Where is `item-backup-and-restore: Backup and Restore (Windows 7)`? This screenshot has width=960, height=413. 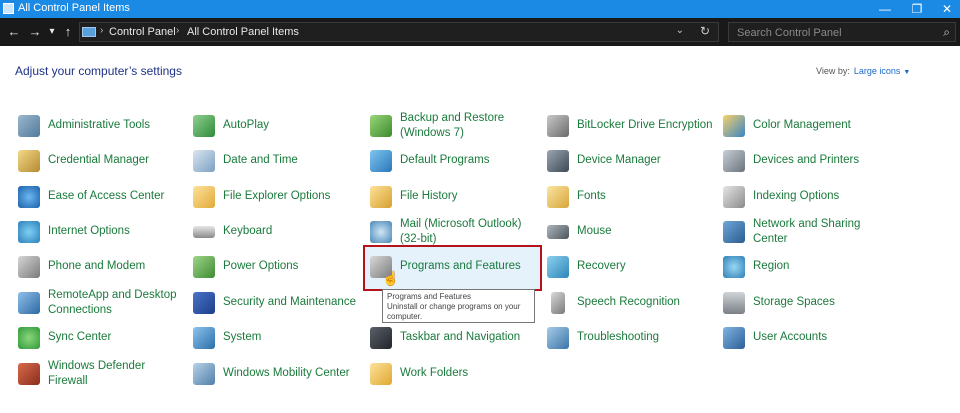
item-backup-and-restore: Backup and Restore (Windows 7) is located at coordinates (457, 128).